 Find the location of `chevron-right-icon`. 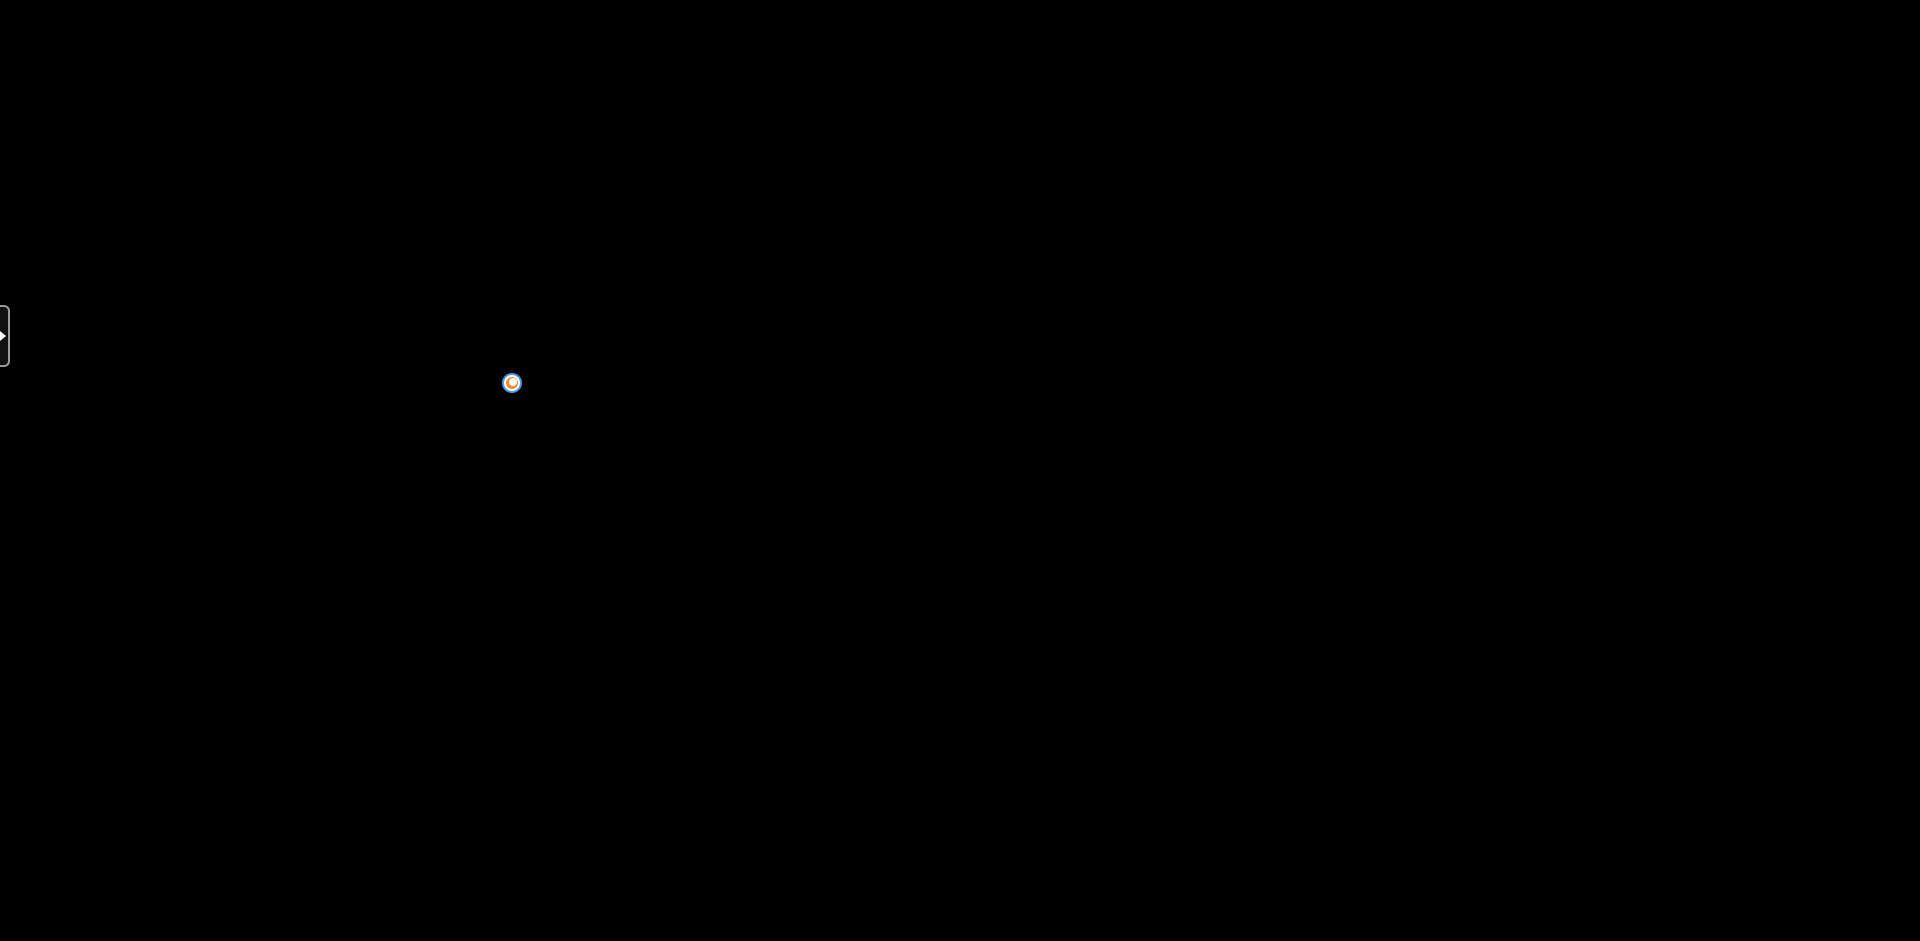

chevron-right-icon is located at coordinates (3, 336).